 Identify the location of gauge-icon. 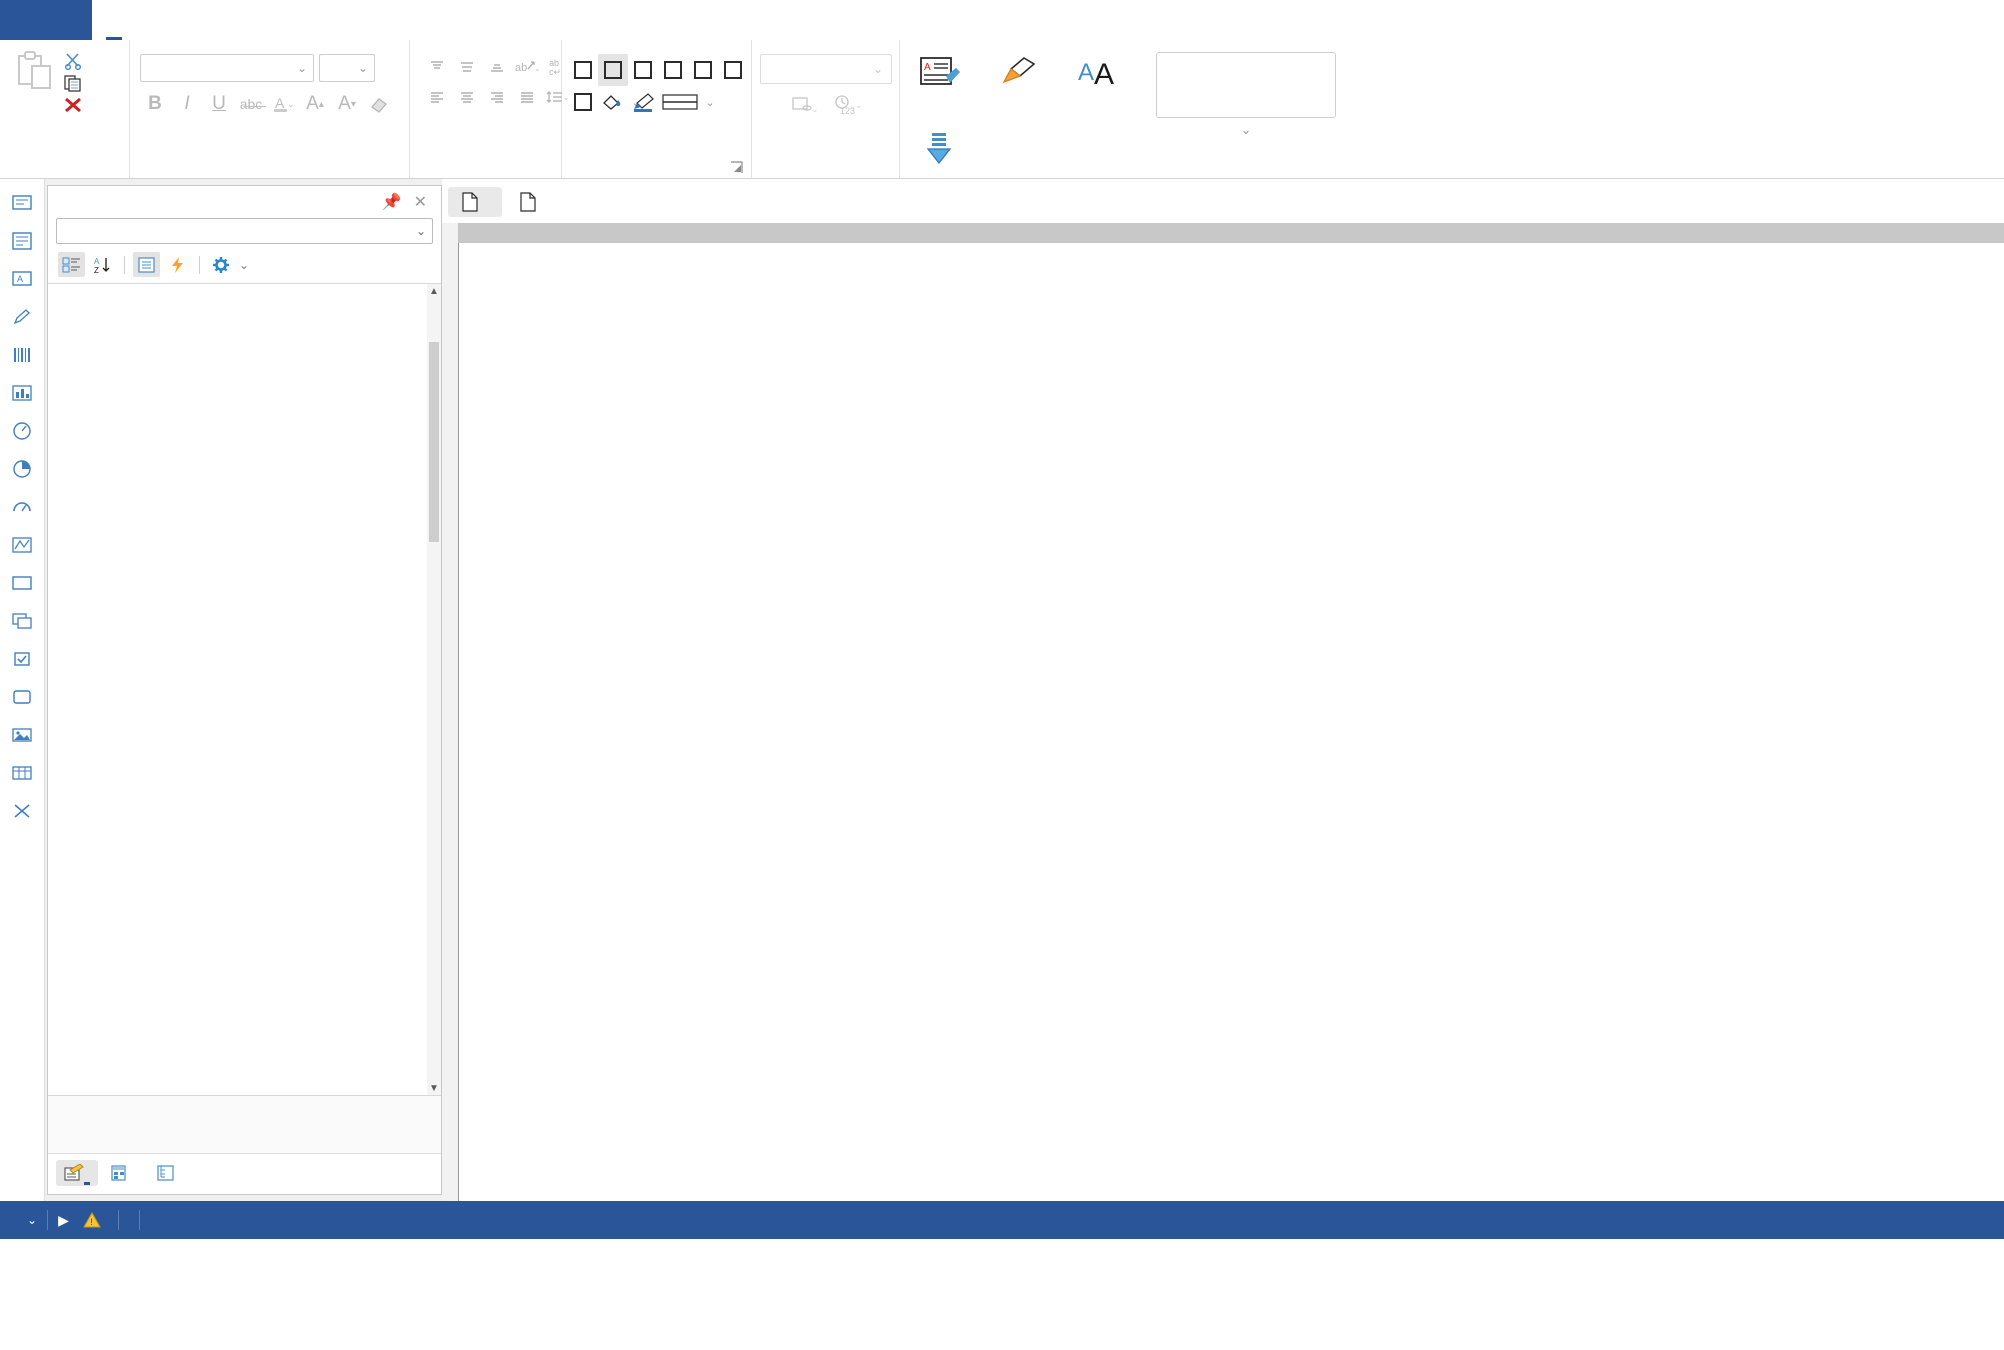
(22, 431).